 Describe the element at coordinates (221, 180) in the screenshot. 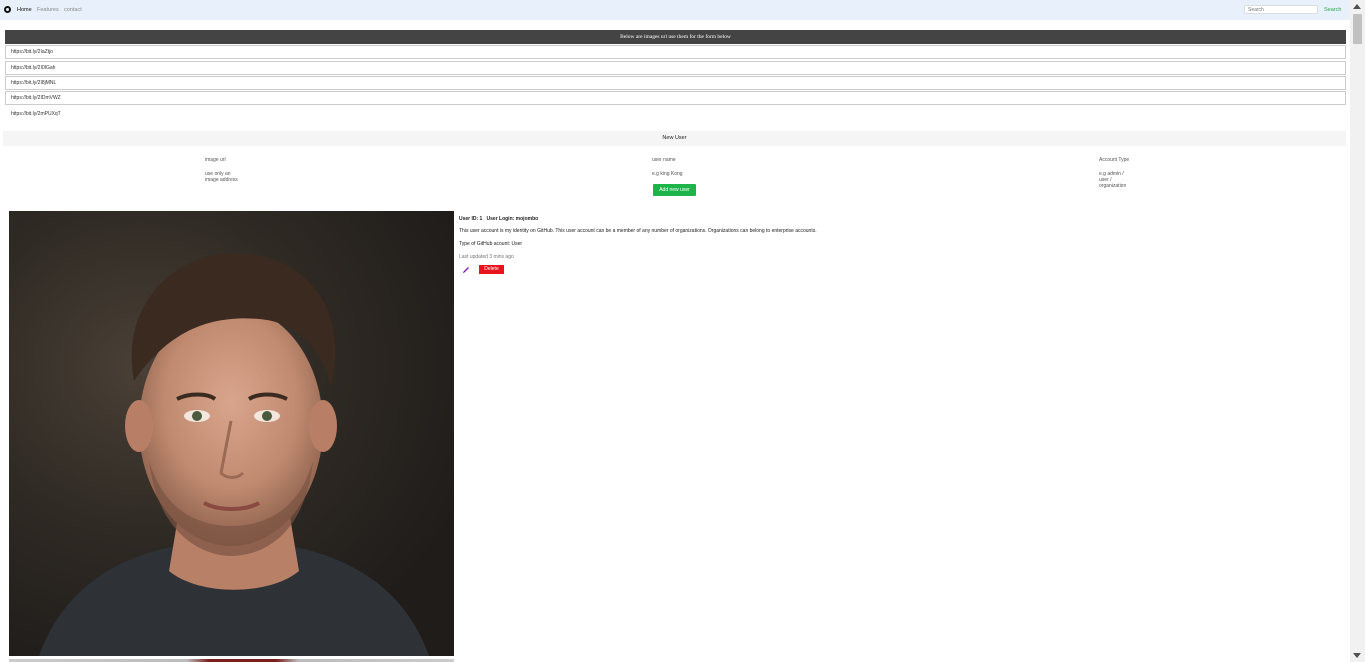

I see `image-url-hint-line: image address` at that location.